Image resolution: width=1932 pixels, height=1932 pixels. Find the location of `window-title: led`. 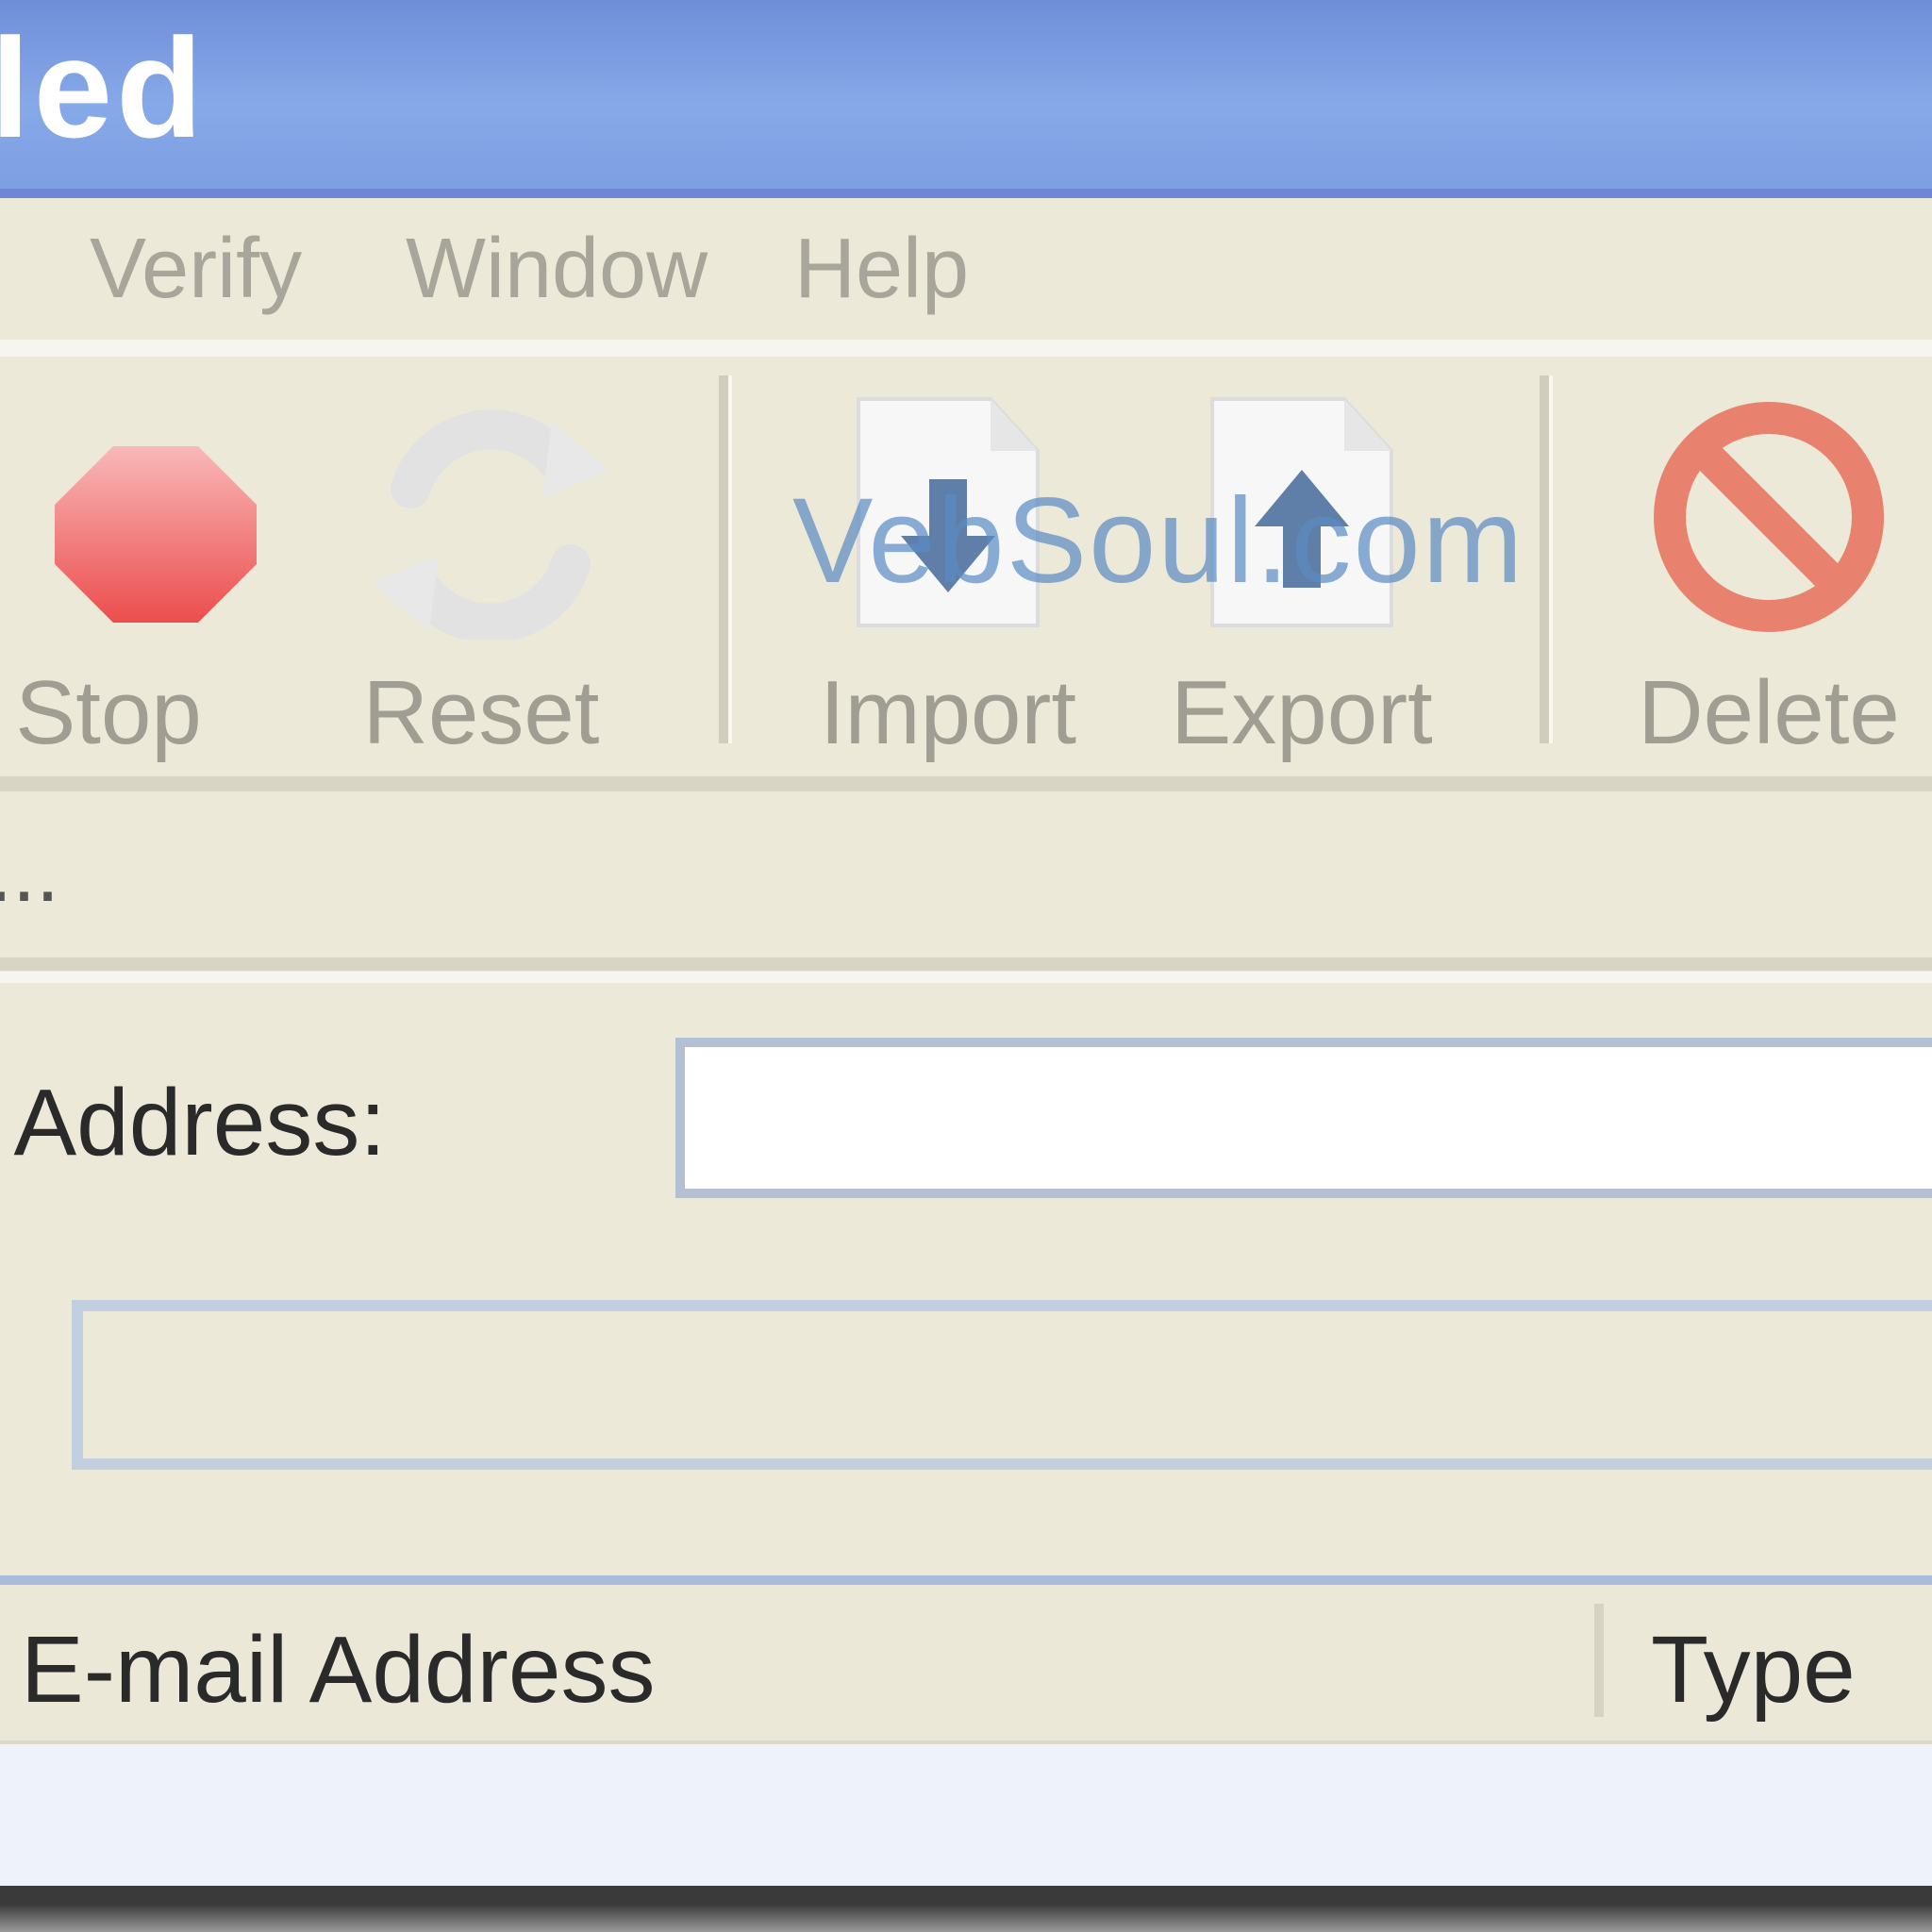

window-title: led is located at coordinates (104, 87).